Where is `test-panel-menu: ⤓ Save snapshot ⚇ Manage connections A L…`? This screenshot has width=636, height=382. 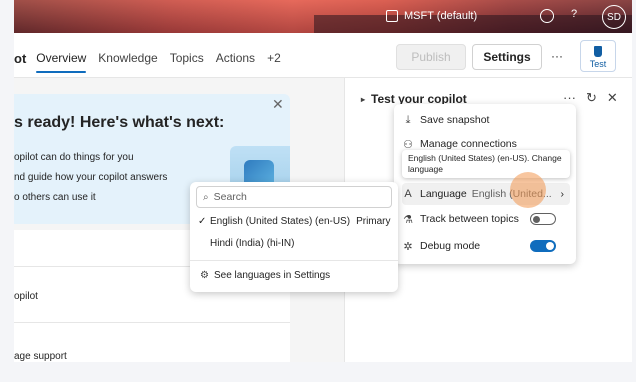
test-panel-menu: ⤓ Save snapshot ⚇ Manage connections A L… is located at coordinates (485, 184).